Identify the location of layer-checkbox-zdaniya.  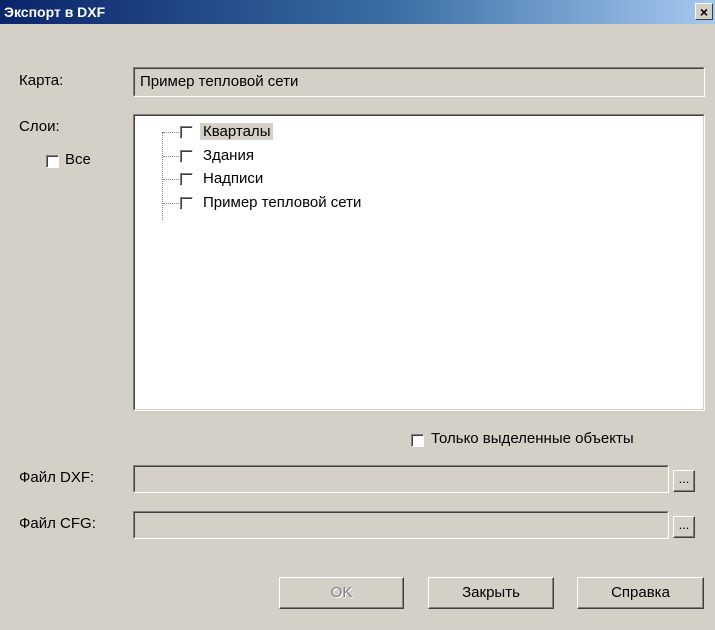
(186, 156).